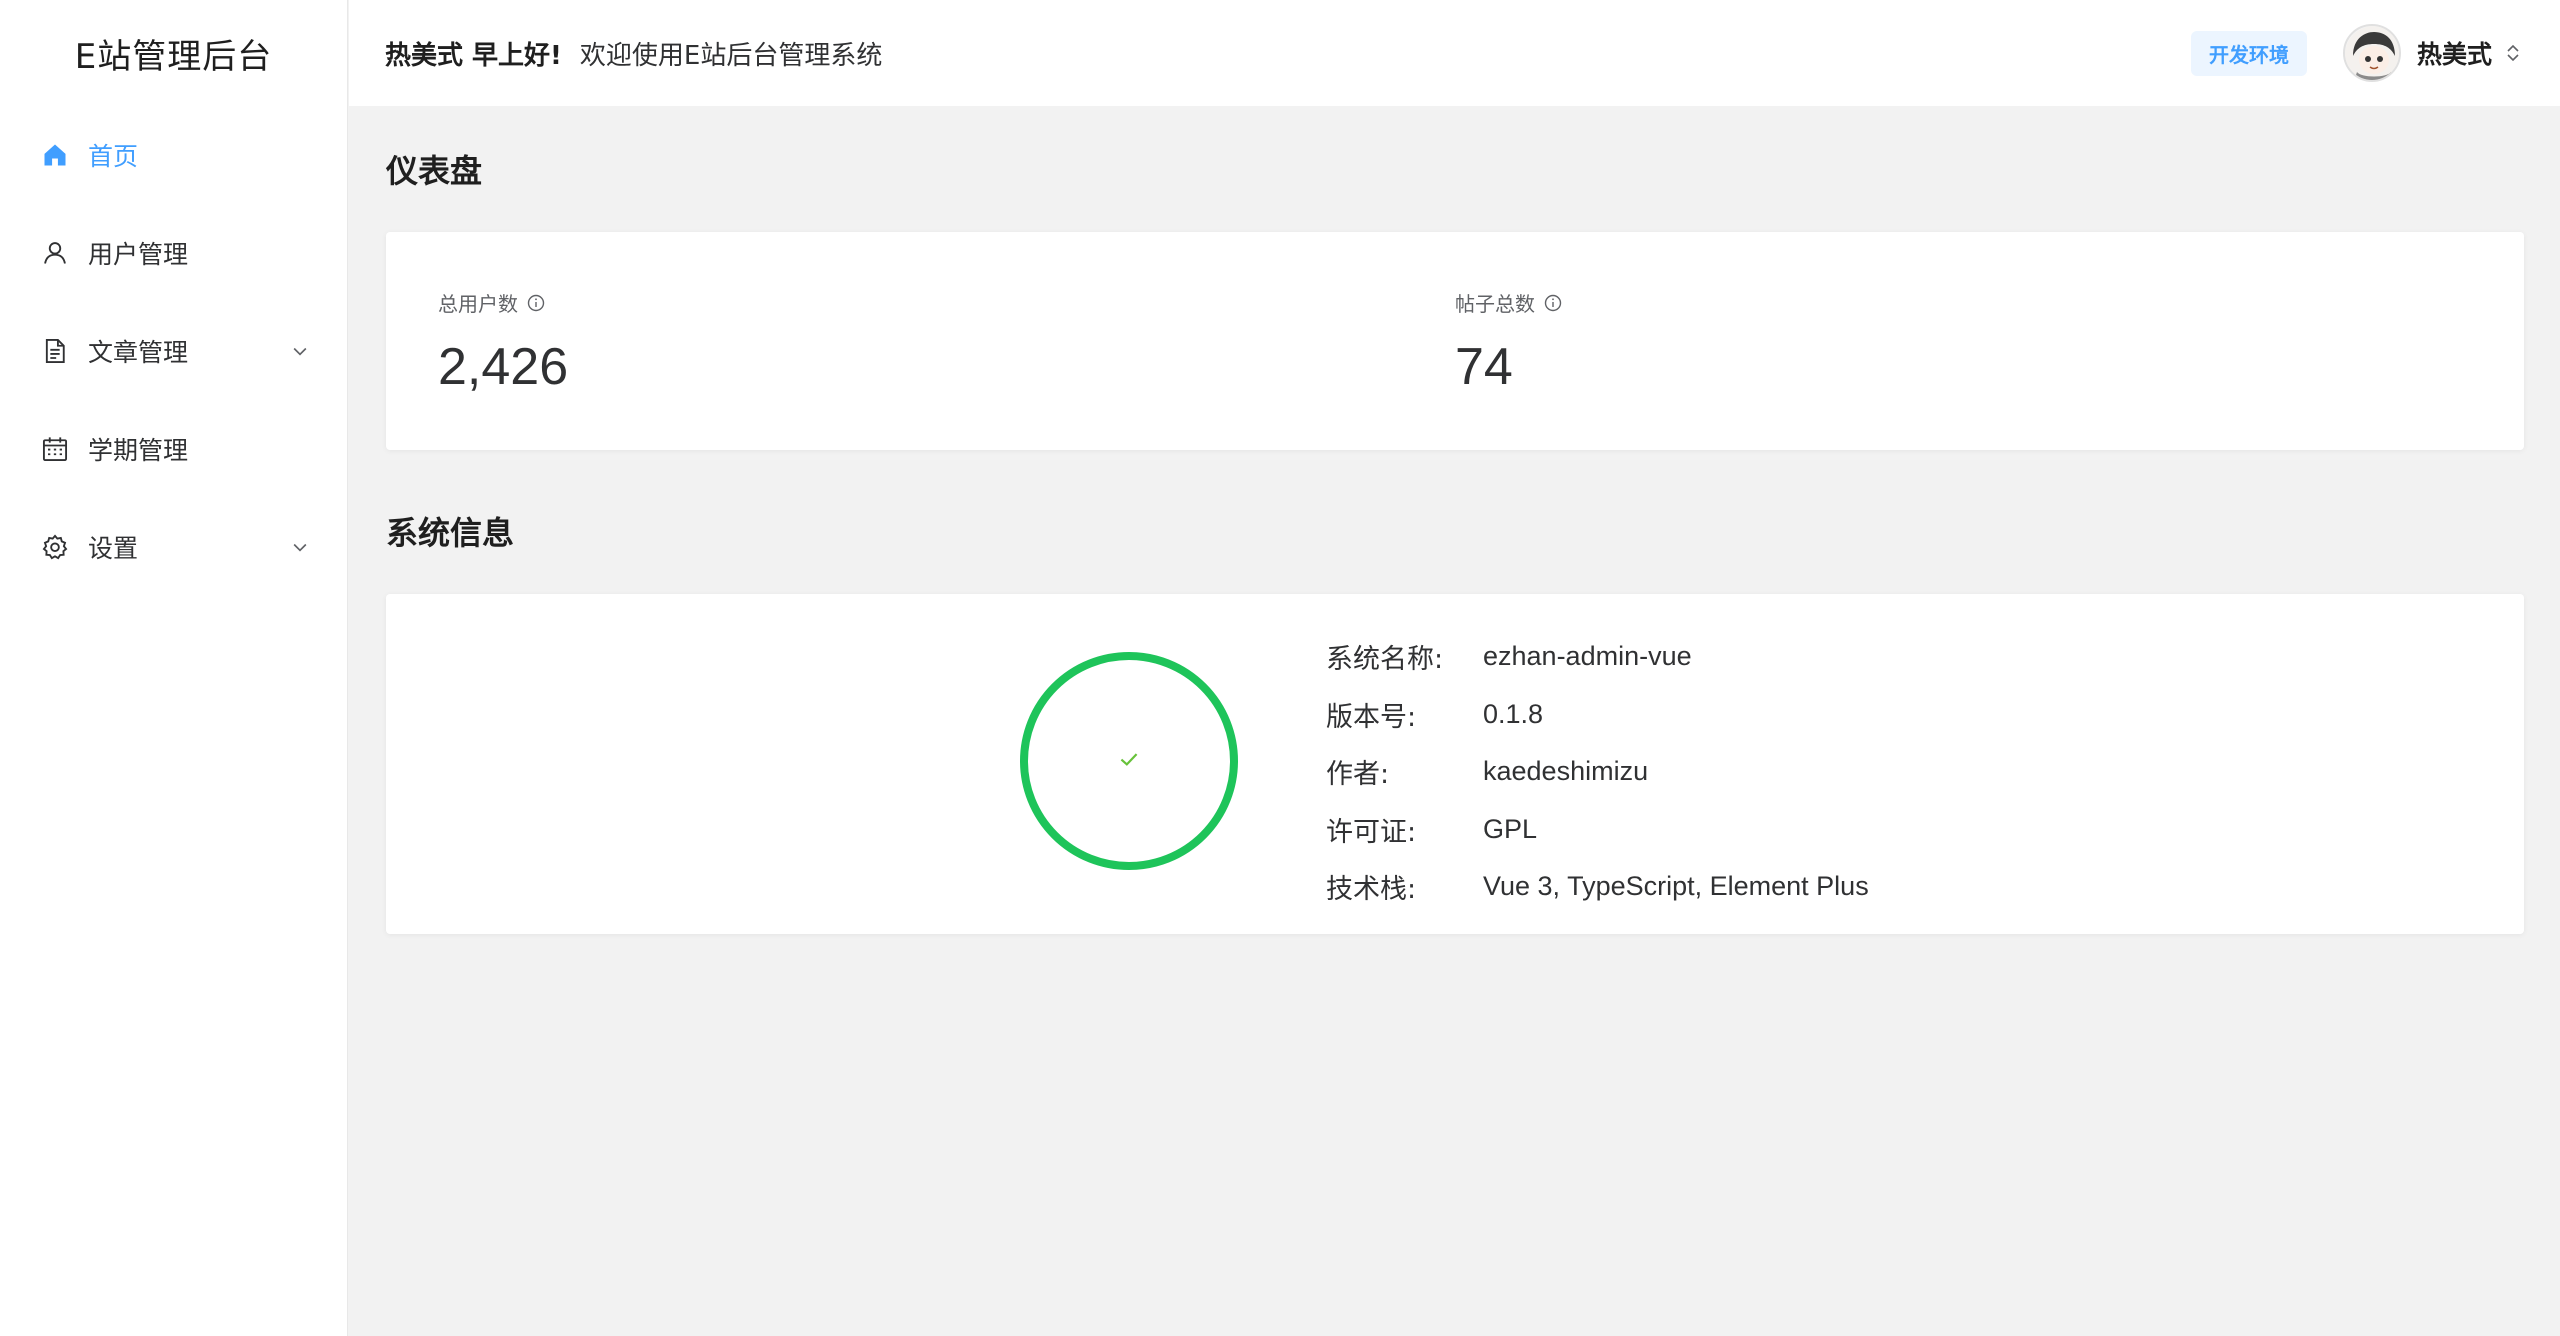 The height and width of the screenshot is (1336, 2560). What do you see at coordinates (173, 547) in the screenshot?
I see `sidebar-item-settings: 设置` at bounding box center [173, 547].